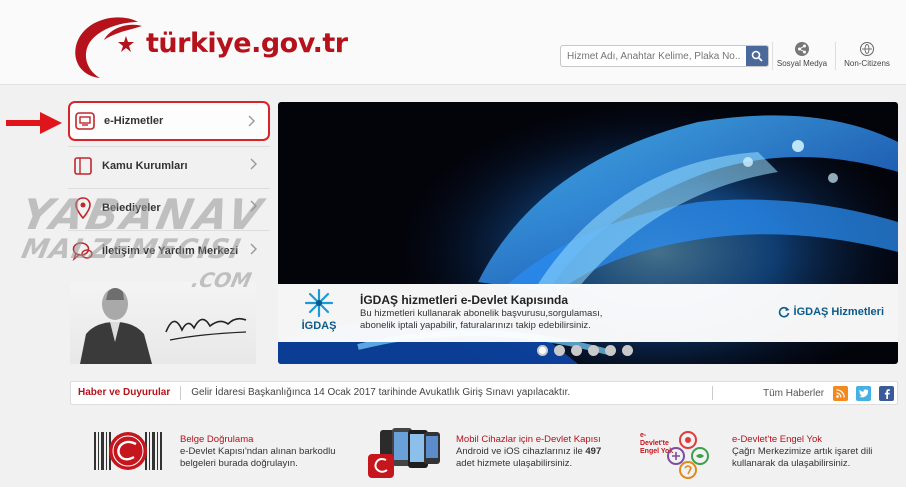  What do you see at coordinates (514, 463) in the screenshot?
I see `feature-desc: adet hizmete ulaşabilirsiniz.` at bounding box center [514, 463].